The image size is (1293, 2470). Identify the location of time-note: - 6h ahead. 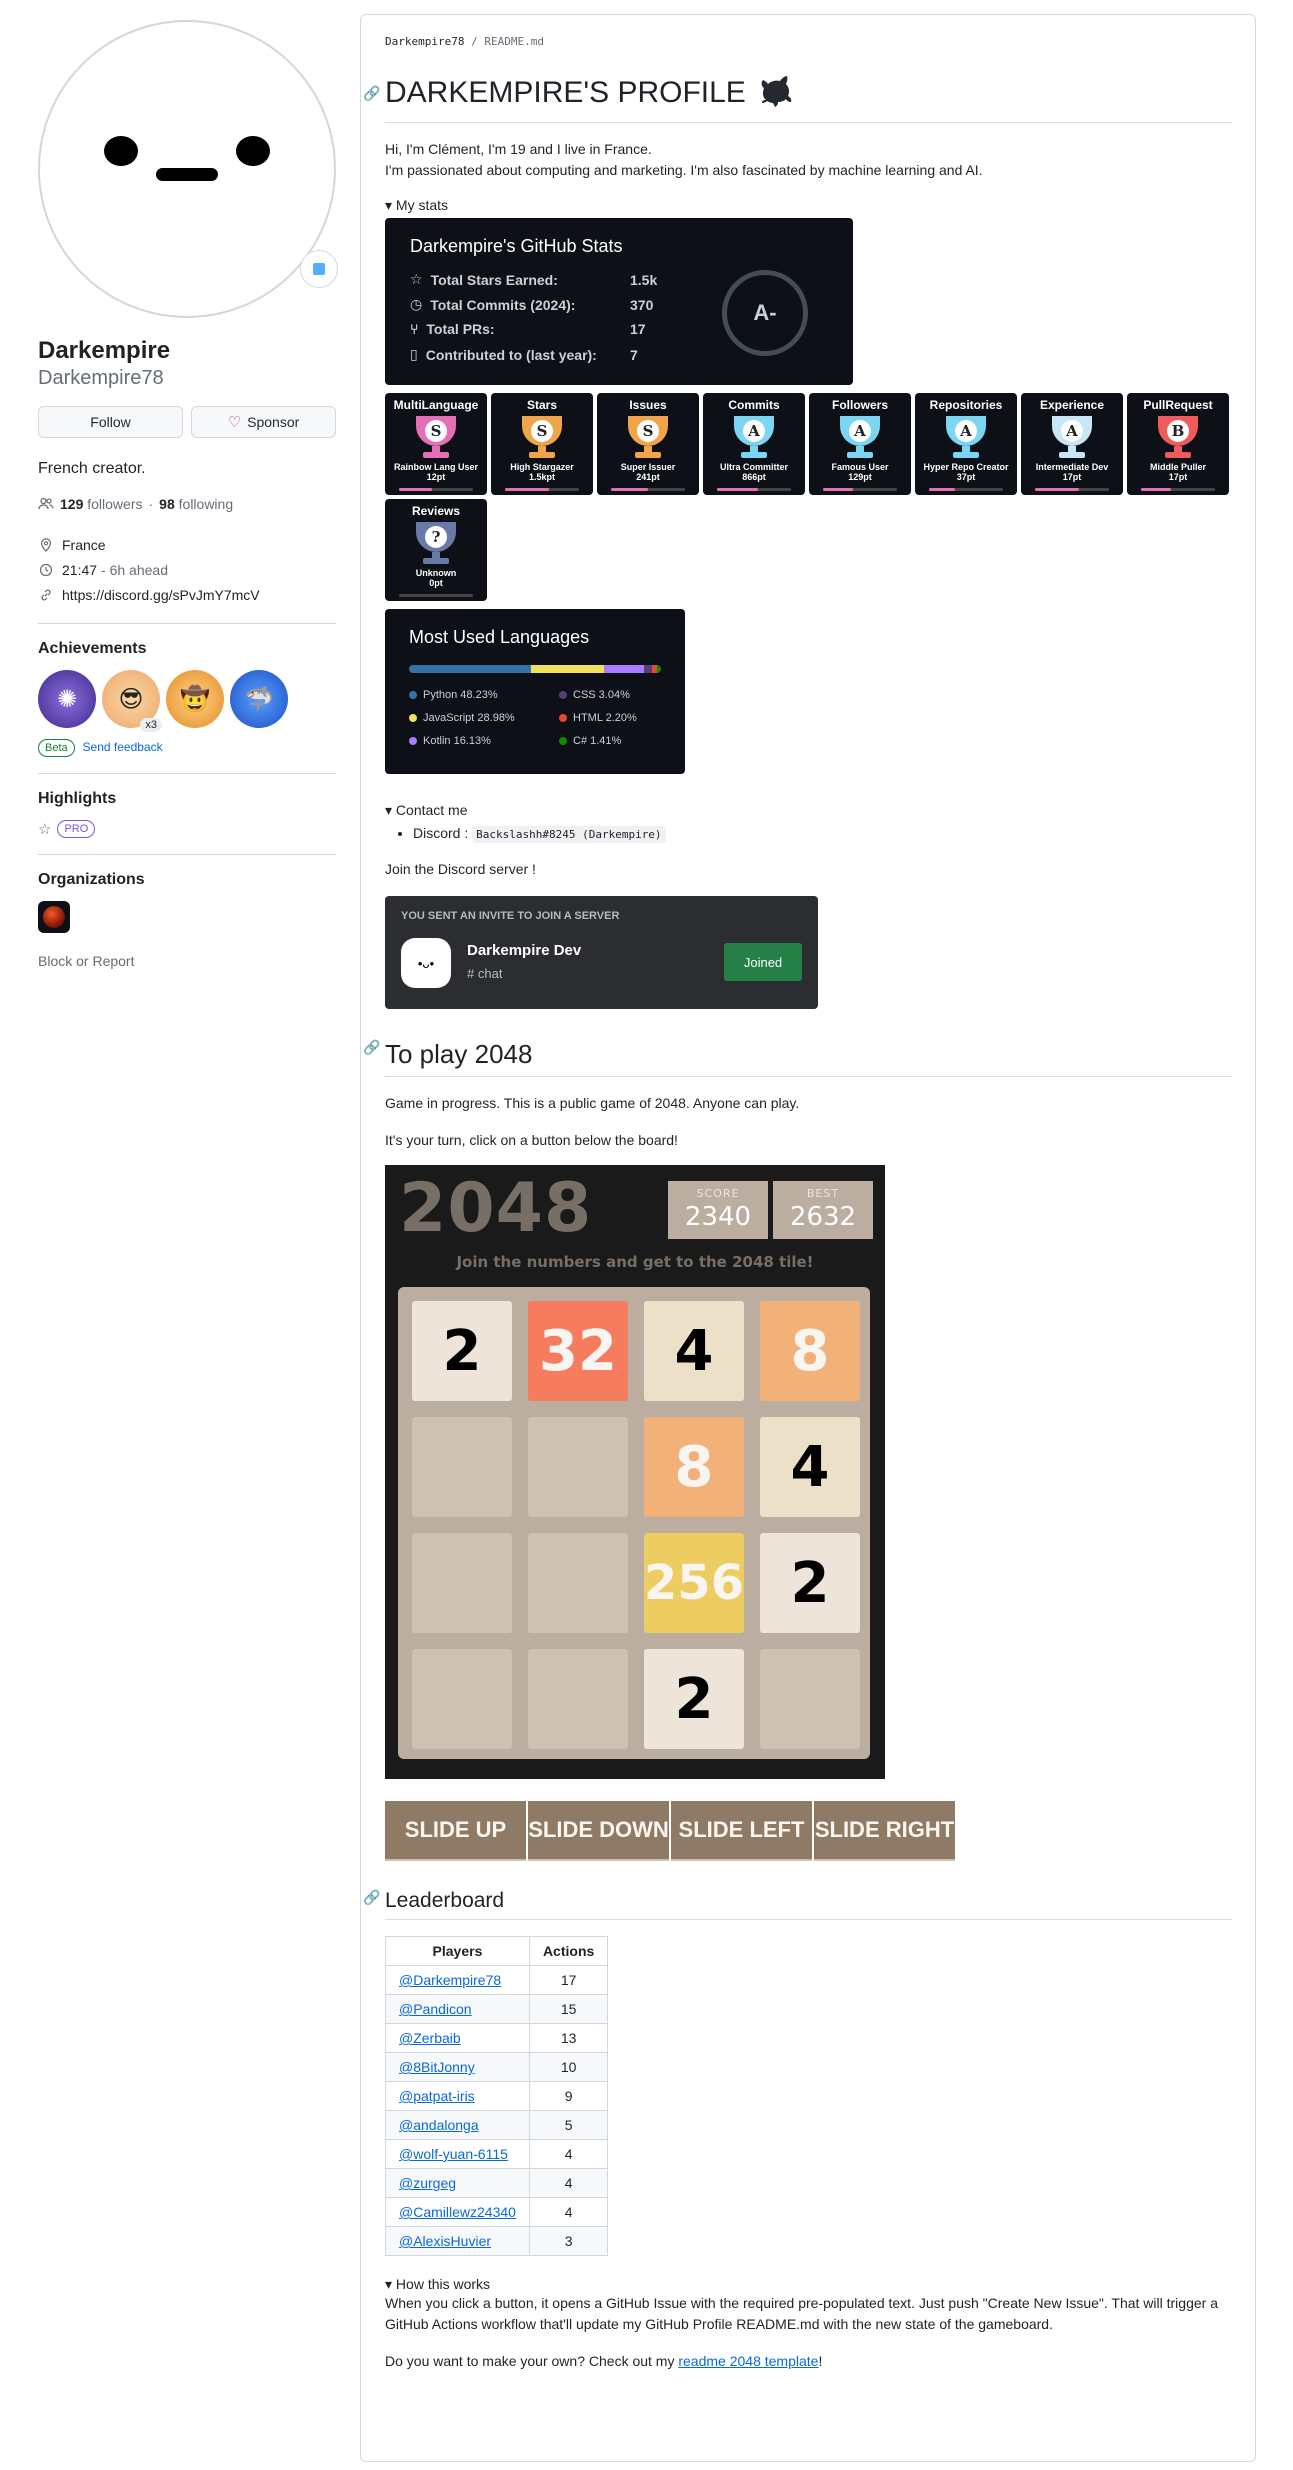
(134, 569).